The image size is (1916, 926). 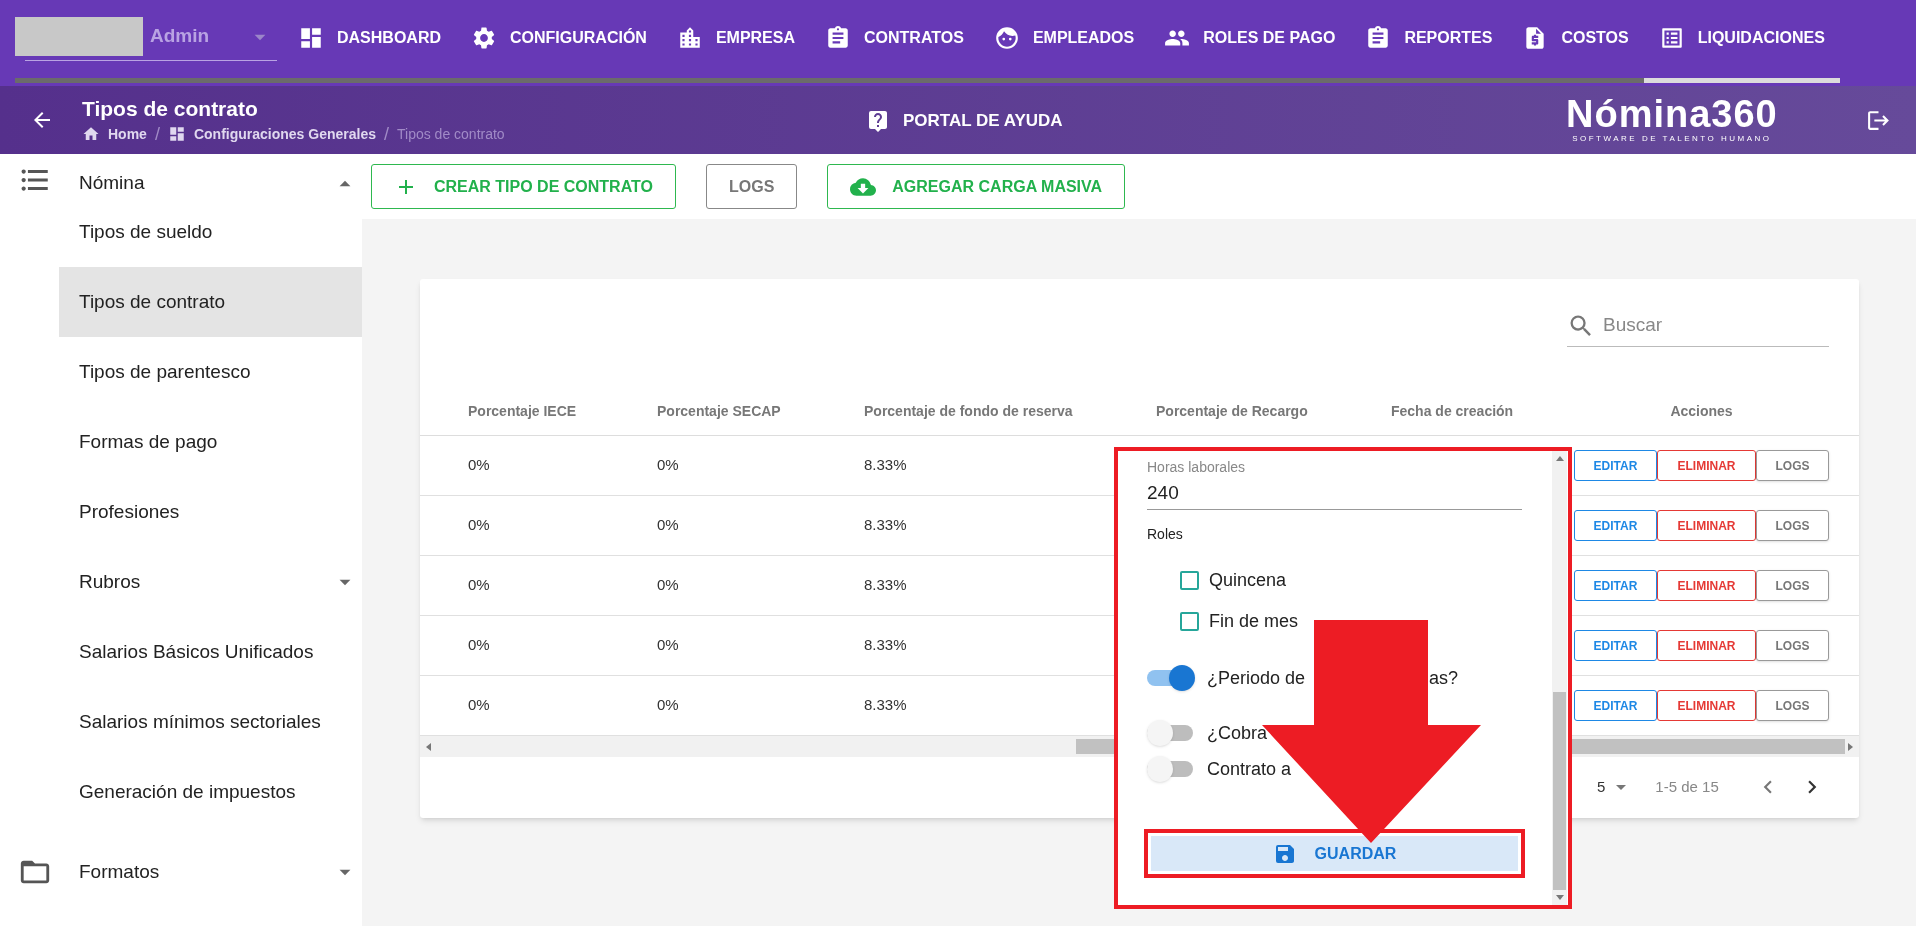 I want to click on column-header: Fecha de creación, so click(x=1453, y=411).